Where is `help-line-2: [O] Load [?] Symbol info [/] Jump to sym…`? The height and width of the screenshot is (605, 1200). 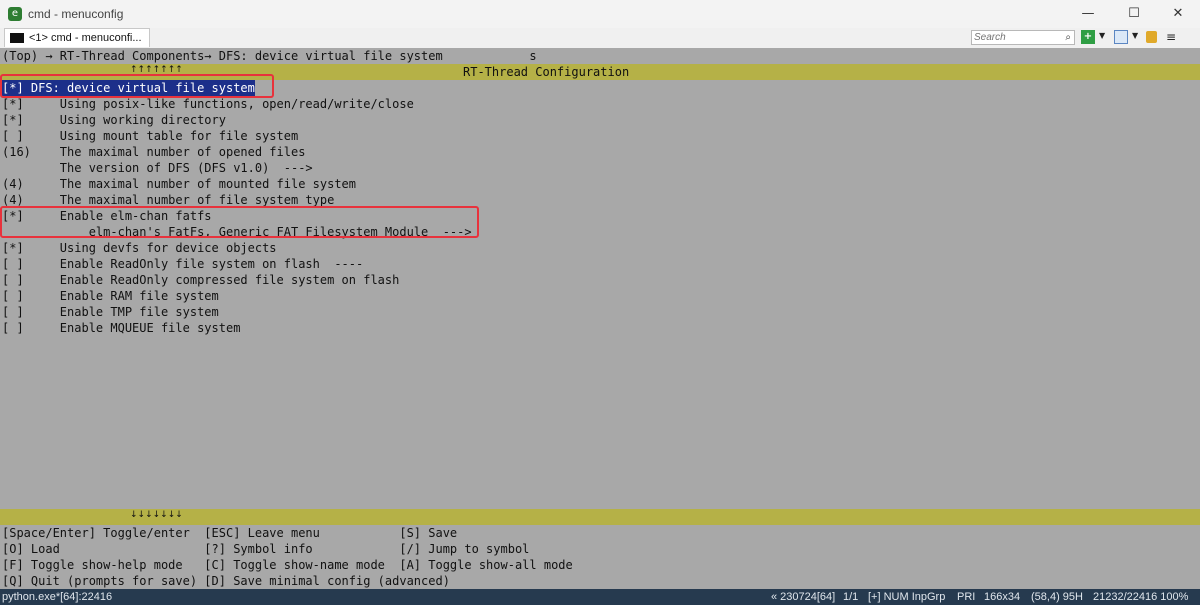
help-line-2: [O] Load [?] Symbol info [/] Jump to sym… is located at coordinates (266, 549).